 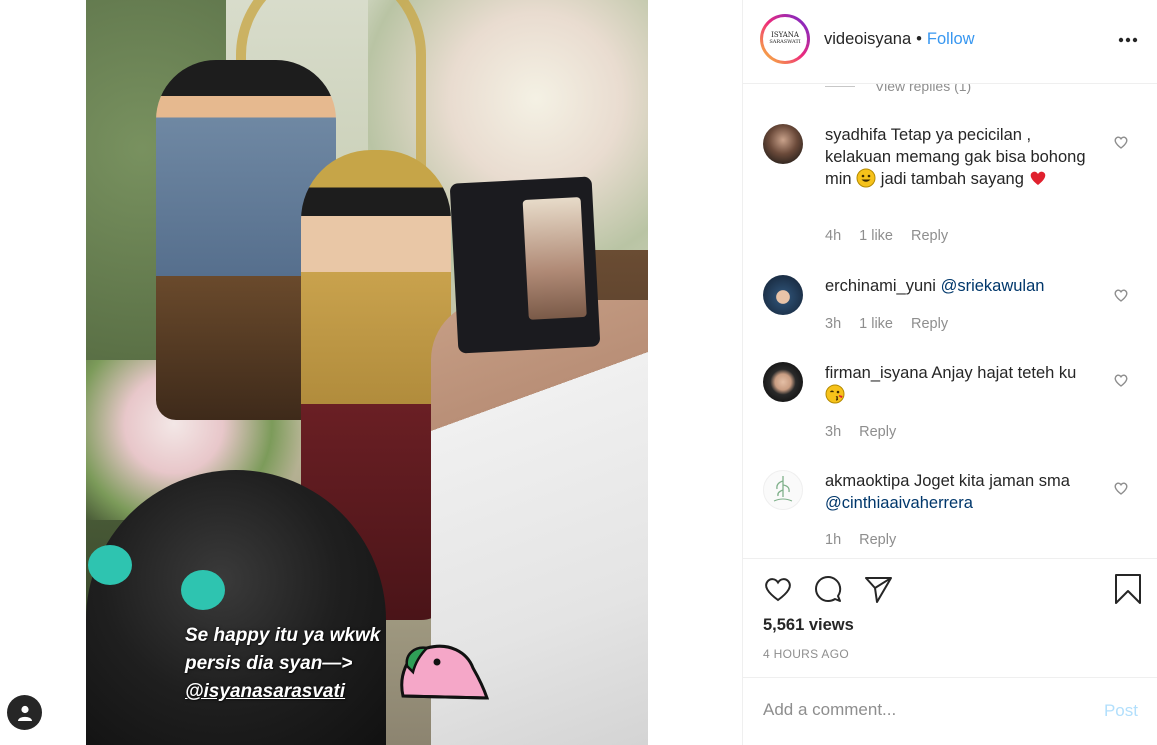 I want to click on commenter-username: firman_isyana, so click(x=876, y=373).